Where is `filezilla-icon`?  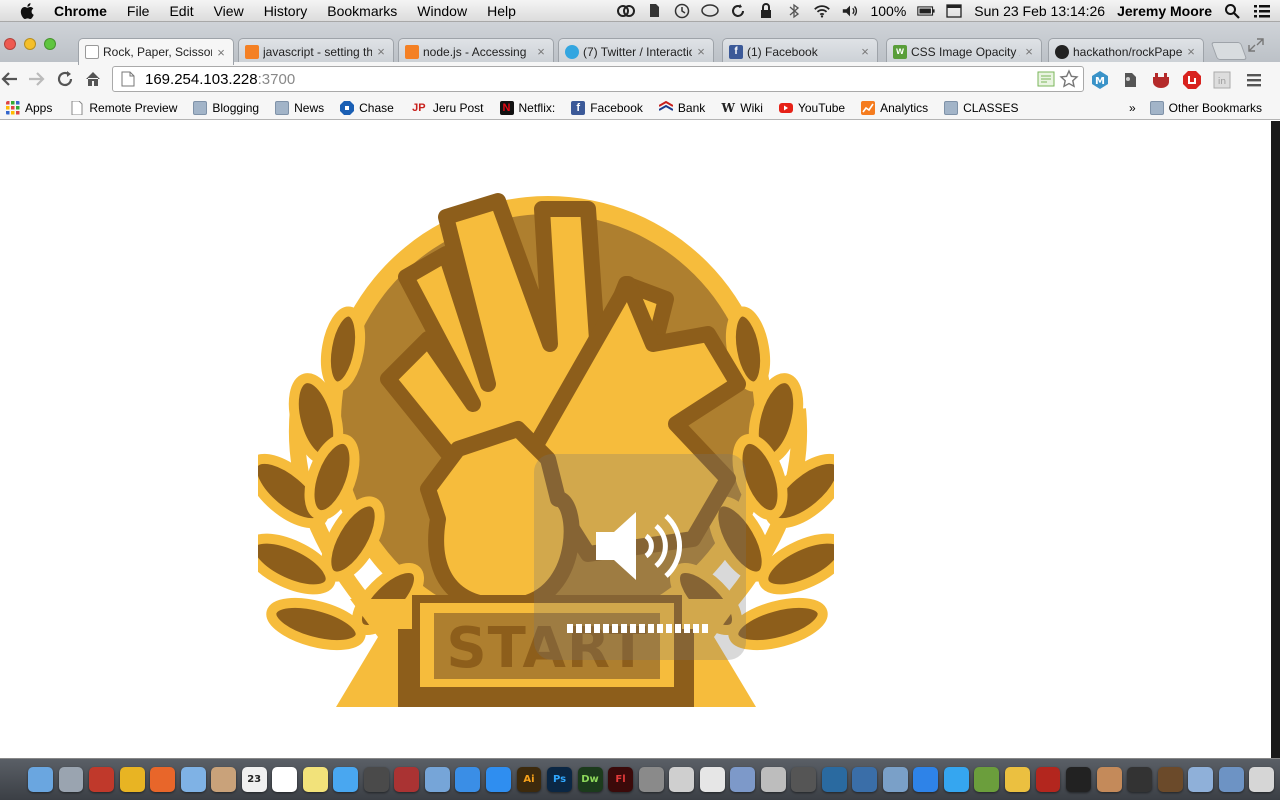
filezilla-icon is located at coordinates (1048, 779).